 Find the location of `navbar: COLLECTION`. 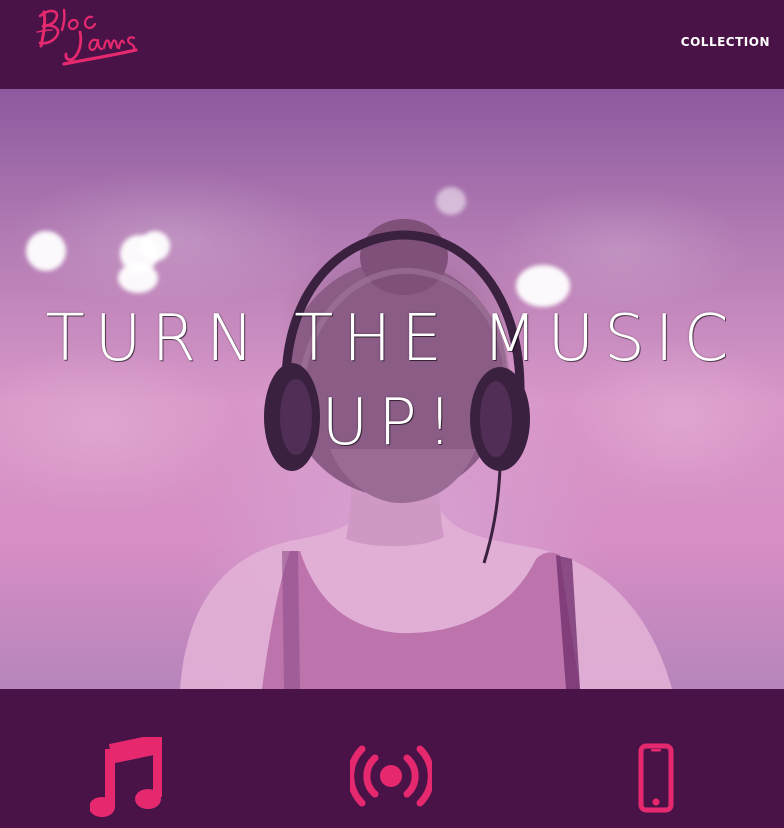

navbar: COLLECTION is located at coordinates (392, 44).